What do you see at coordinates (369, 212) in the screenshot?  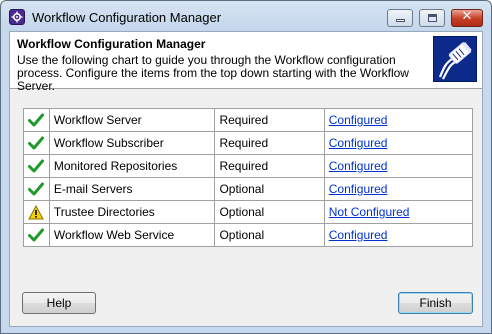 I see `item-status-link: Not Configured` at bounding box center [369, 212].